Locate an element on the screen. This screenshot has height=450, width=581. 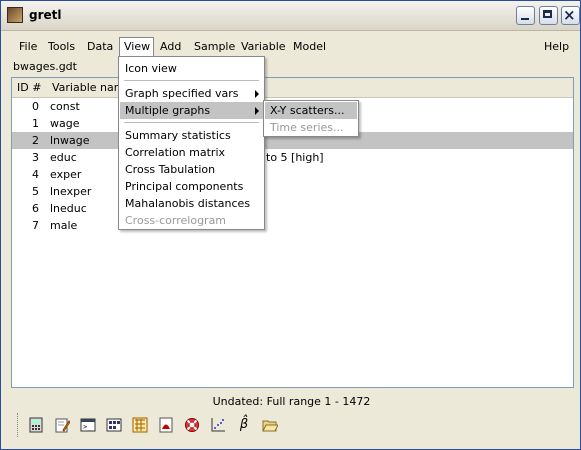
table-row: 3 educ to 5 [high] is located at coordinates (292, 157).